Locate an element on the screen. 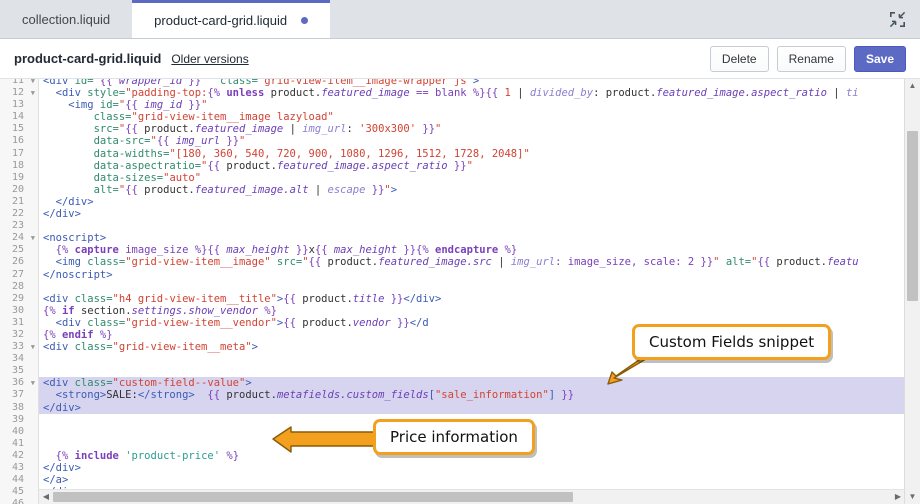 The width and height of the screenshot is (920, 504). code-line: data-sizes="auto" is located at coordinates (479, 178).